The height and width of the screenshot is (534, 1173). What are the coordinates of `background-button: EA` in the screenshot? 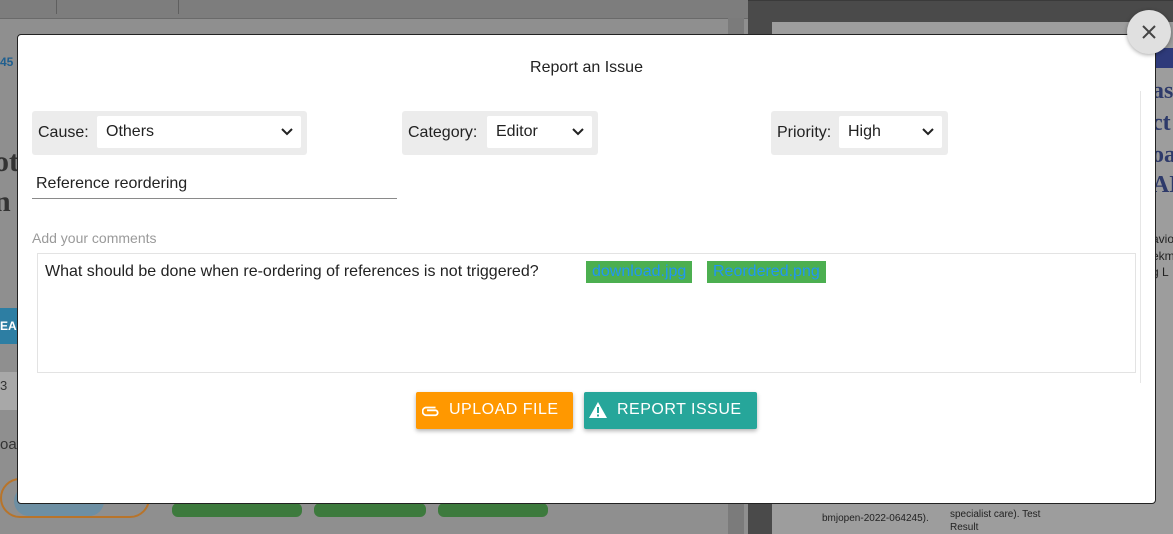 It's located at (9, 326).